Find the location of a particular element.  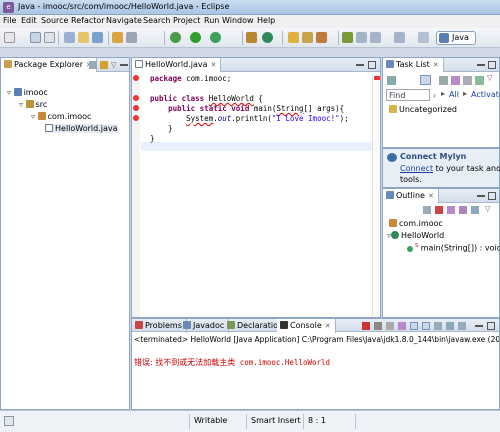

collapse-all-icon is located at coordinates (93, 65).